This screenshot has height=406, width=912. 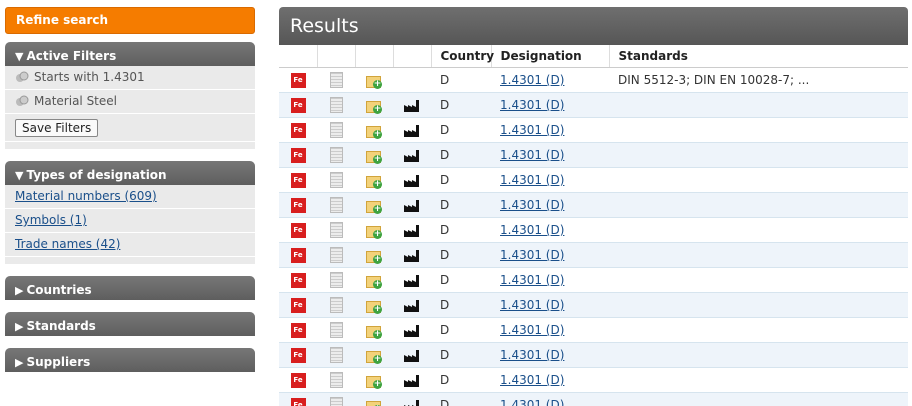 What do you see at coordinates (130, 173) in the screenshot?
I see `types-of-designation-header: ▼ Types of designation` at bounding box center [130, 173].